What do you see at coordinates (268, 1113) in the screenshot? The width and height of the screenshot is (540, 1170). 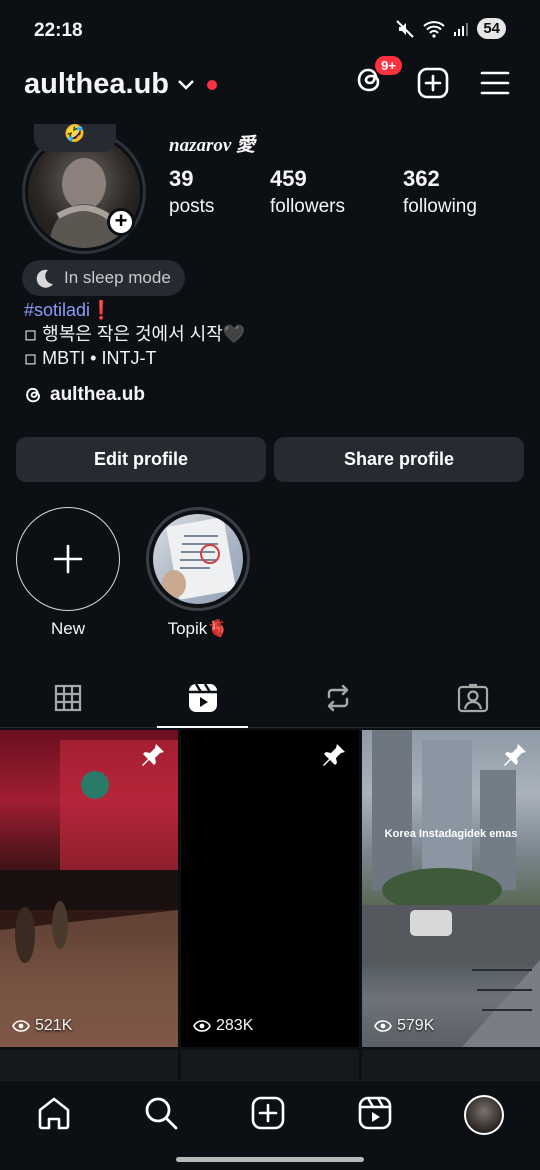 I see `create-icon` at bounding box center [268, 1113].